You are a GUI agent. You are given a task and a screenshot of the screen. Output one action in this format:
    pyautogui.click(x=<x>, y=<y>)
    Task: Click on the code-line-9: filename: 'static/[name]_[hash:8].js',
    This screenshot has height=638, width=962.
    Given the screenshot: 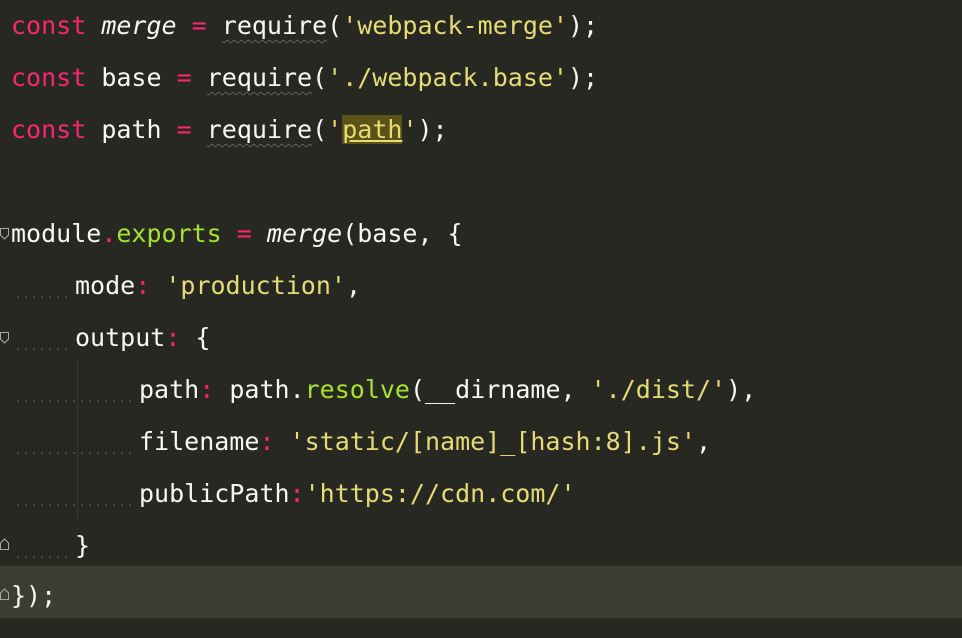 What is the action you would take?
    pyautogui.click(x=481, y=442)
    